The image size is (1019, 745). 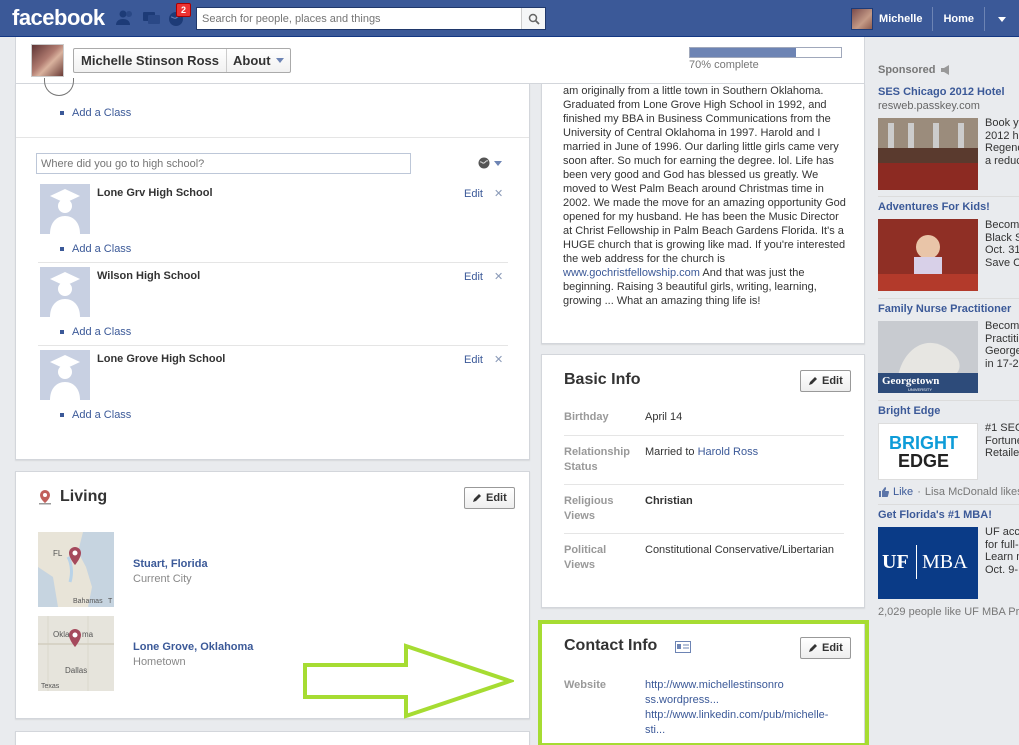 I want to click on ad-body-line: Regenc, so click(x=1002, y=148).